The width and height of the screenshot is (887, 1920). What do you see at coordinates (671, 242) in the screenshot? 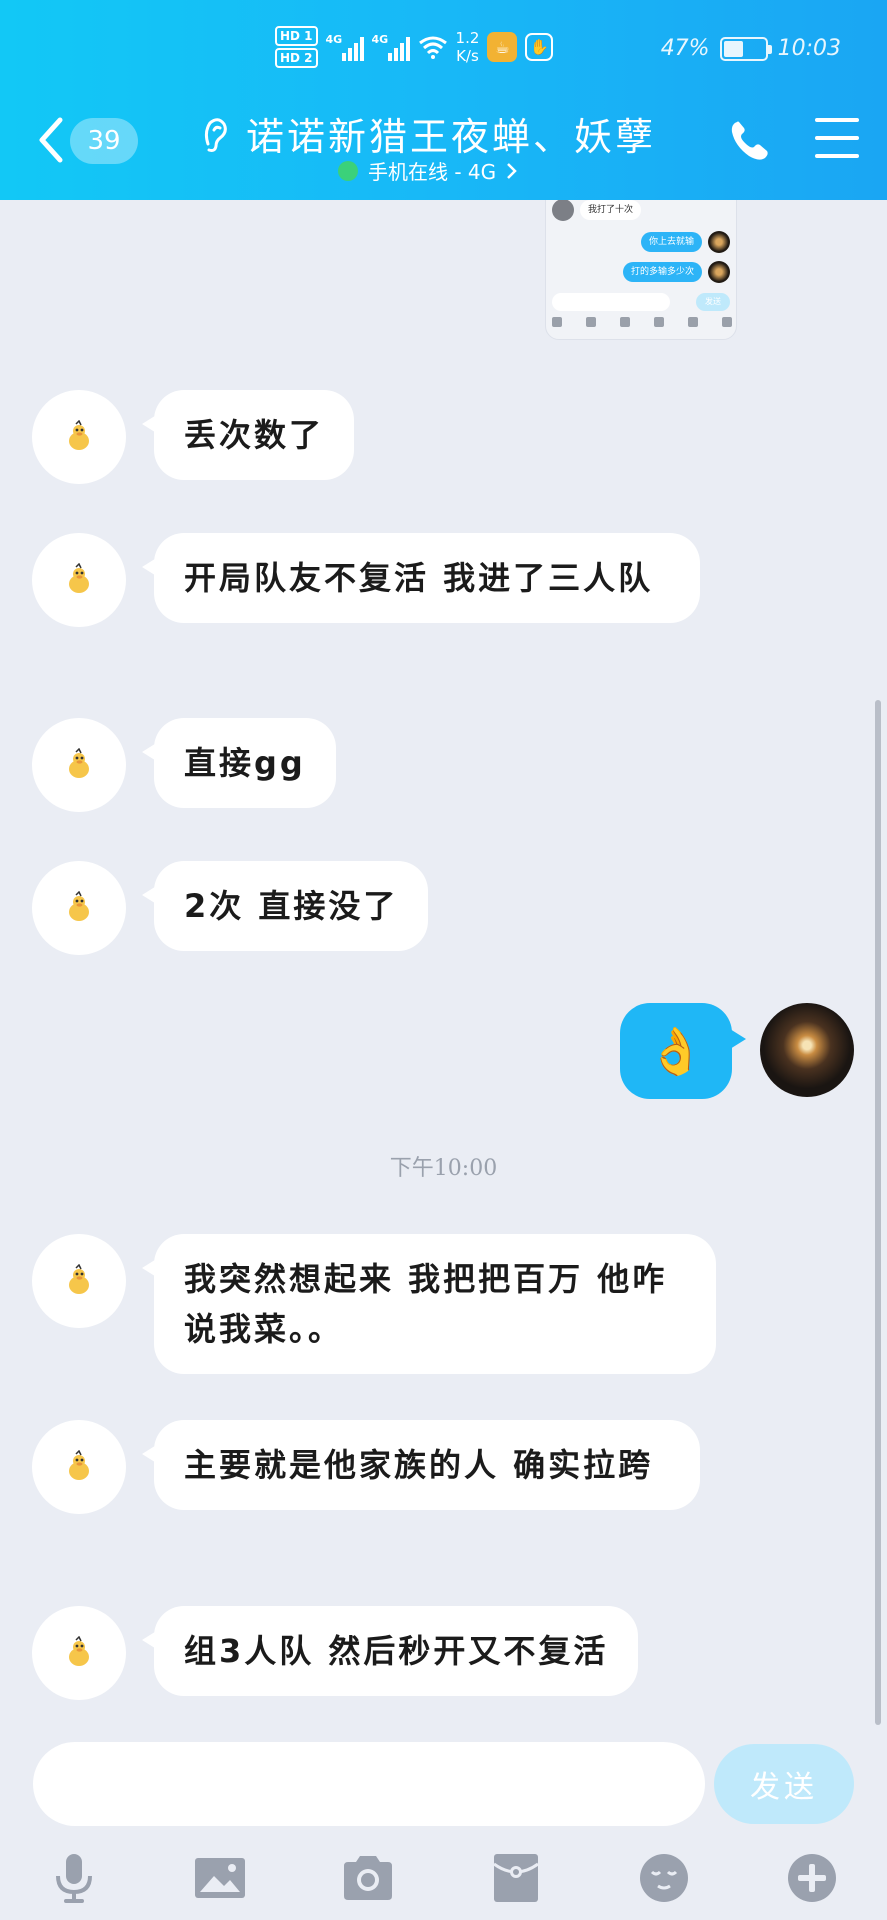
I see `preview-bubble-2: 你上去就输` at bounding box center [671, 242].